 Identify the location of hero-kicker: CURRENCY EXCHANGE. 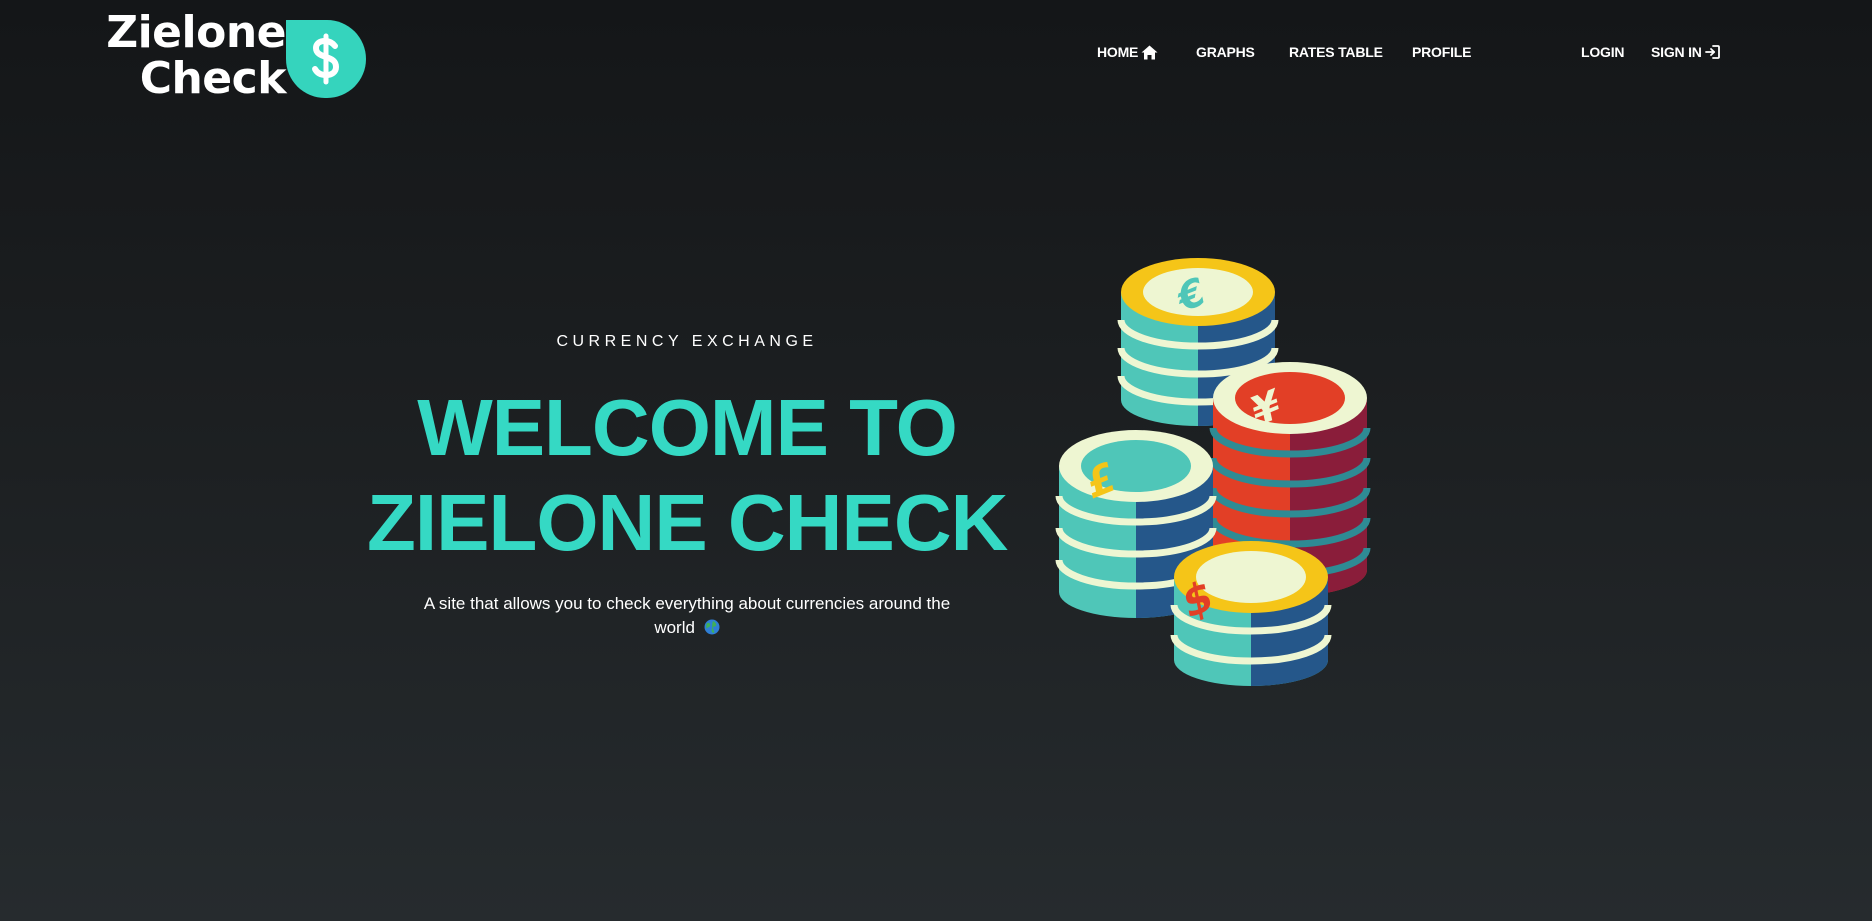
(687, 341).